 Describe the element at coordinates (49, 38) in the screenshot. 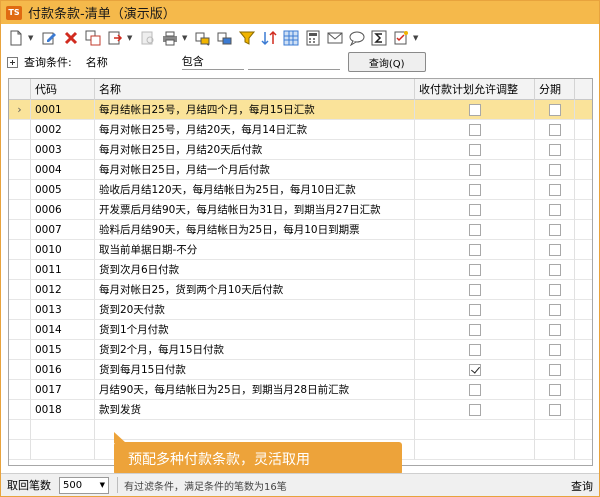

I see `edit-icon` at that location.